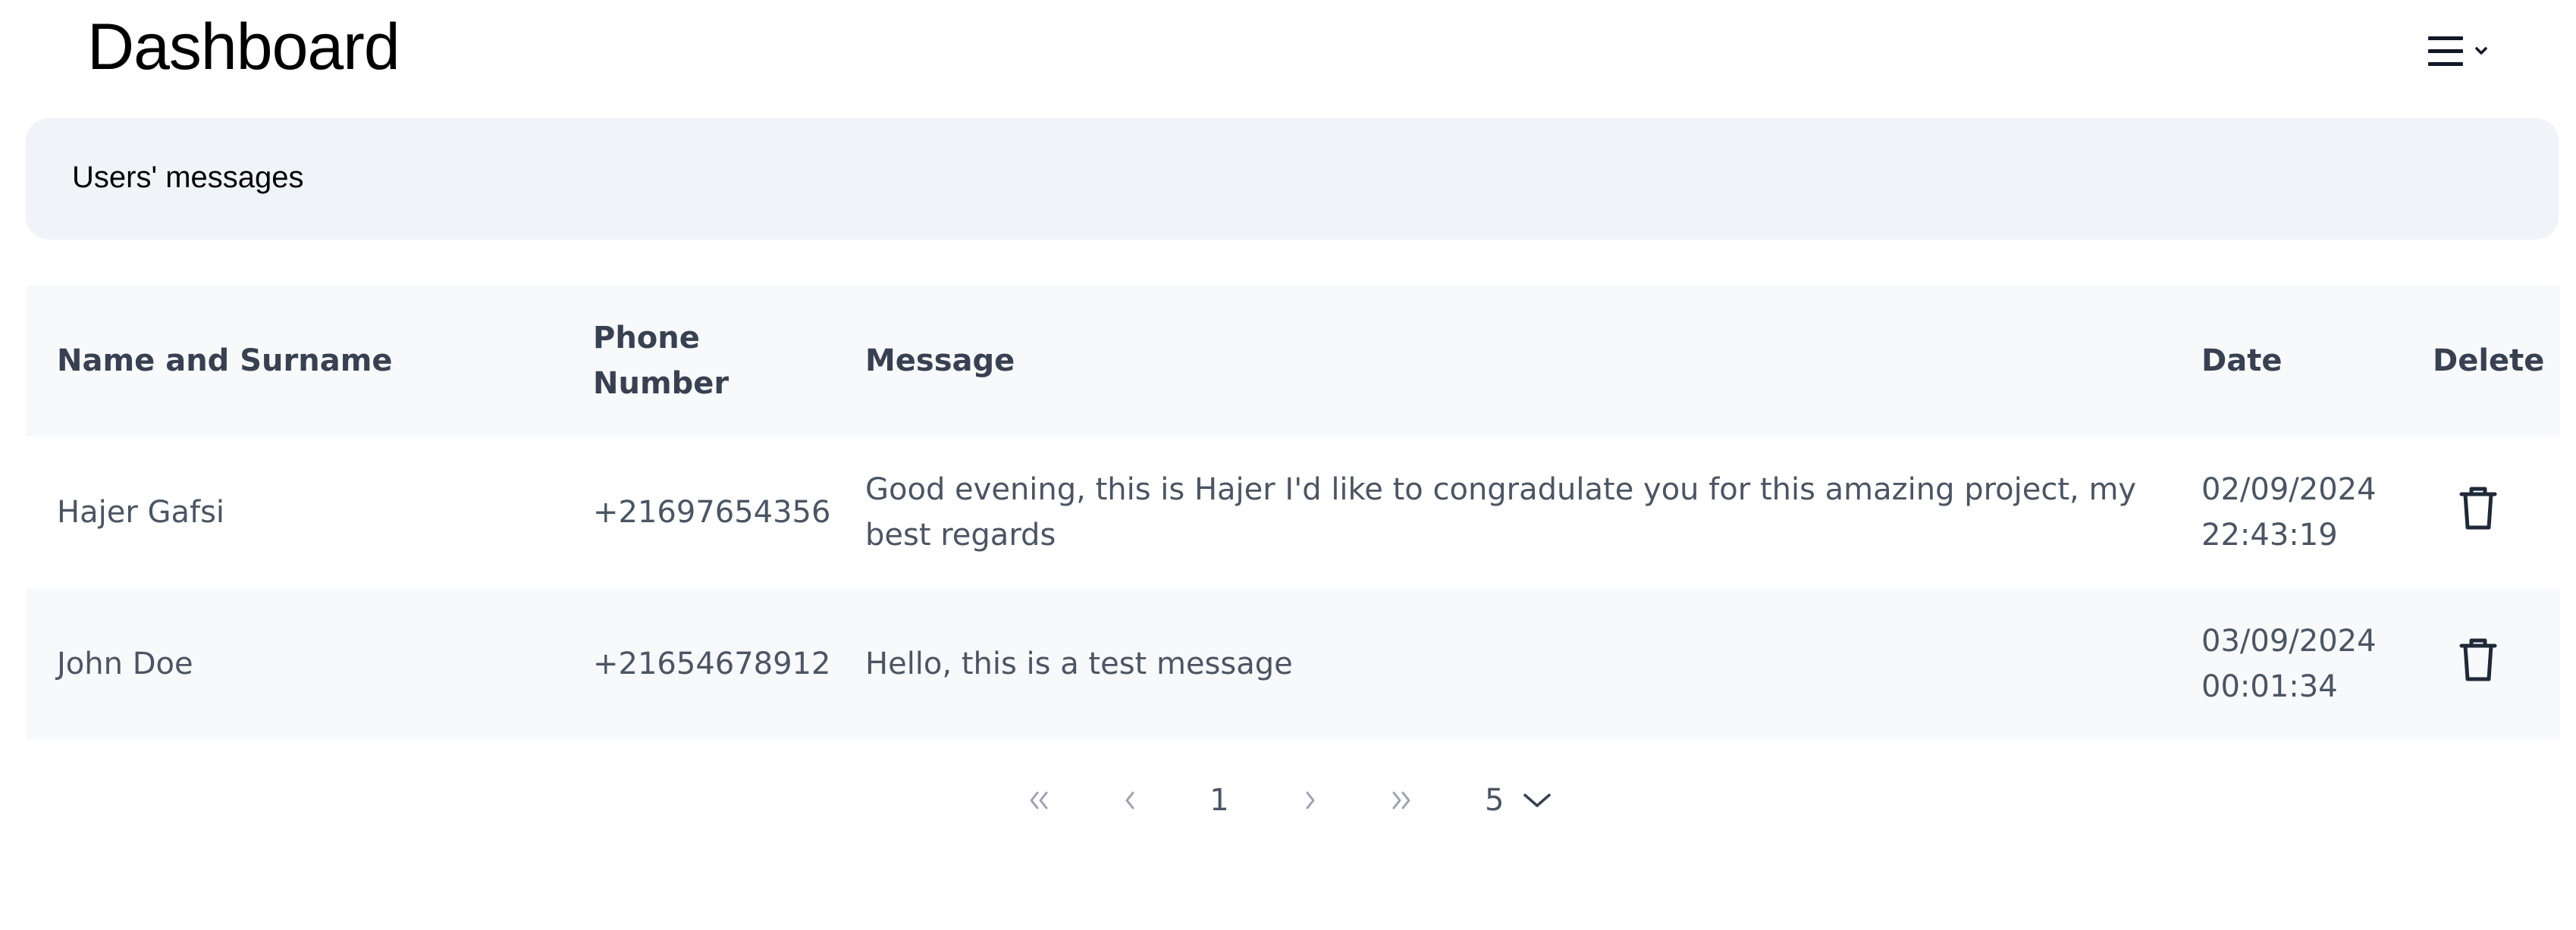  I want to click on double-chevron-right-icon, so click(1401, 800).